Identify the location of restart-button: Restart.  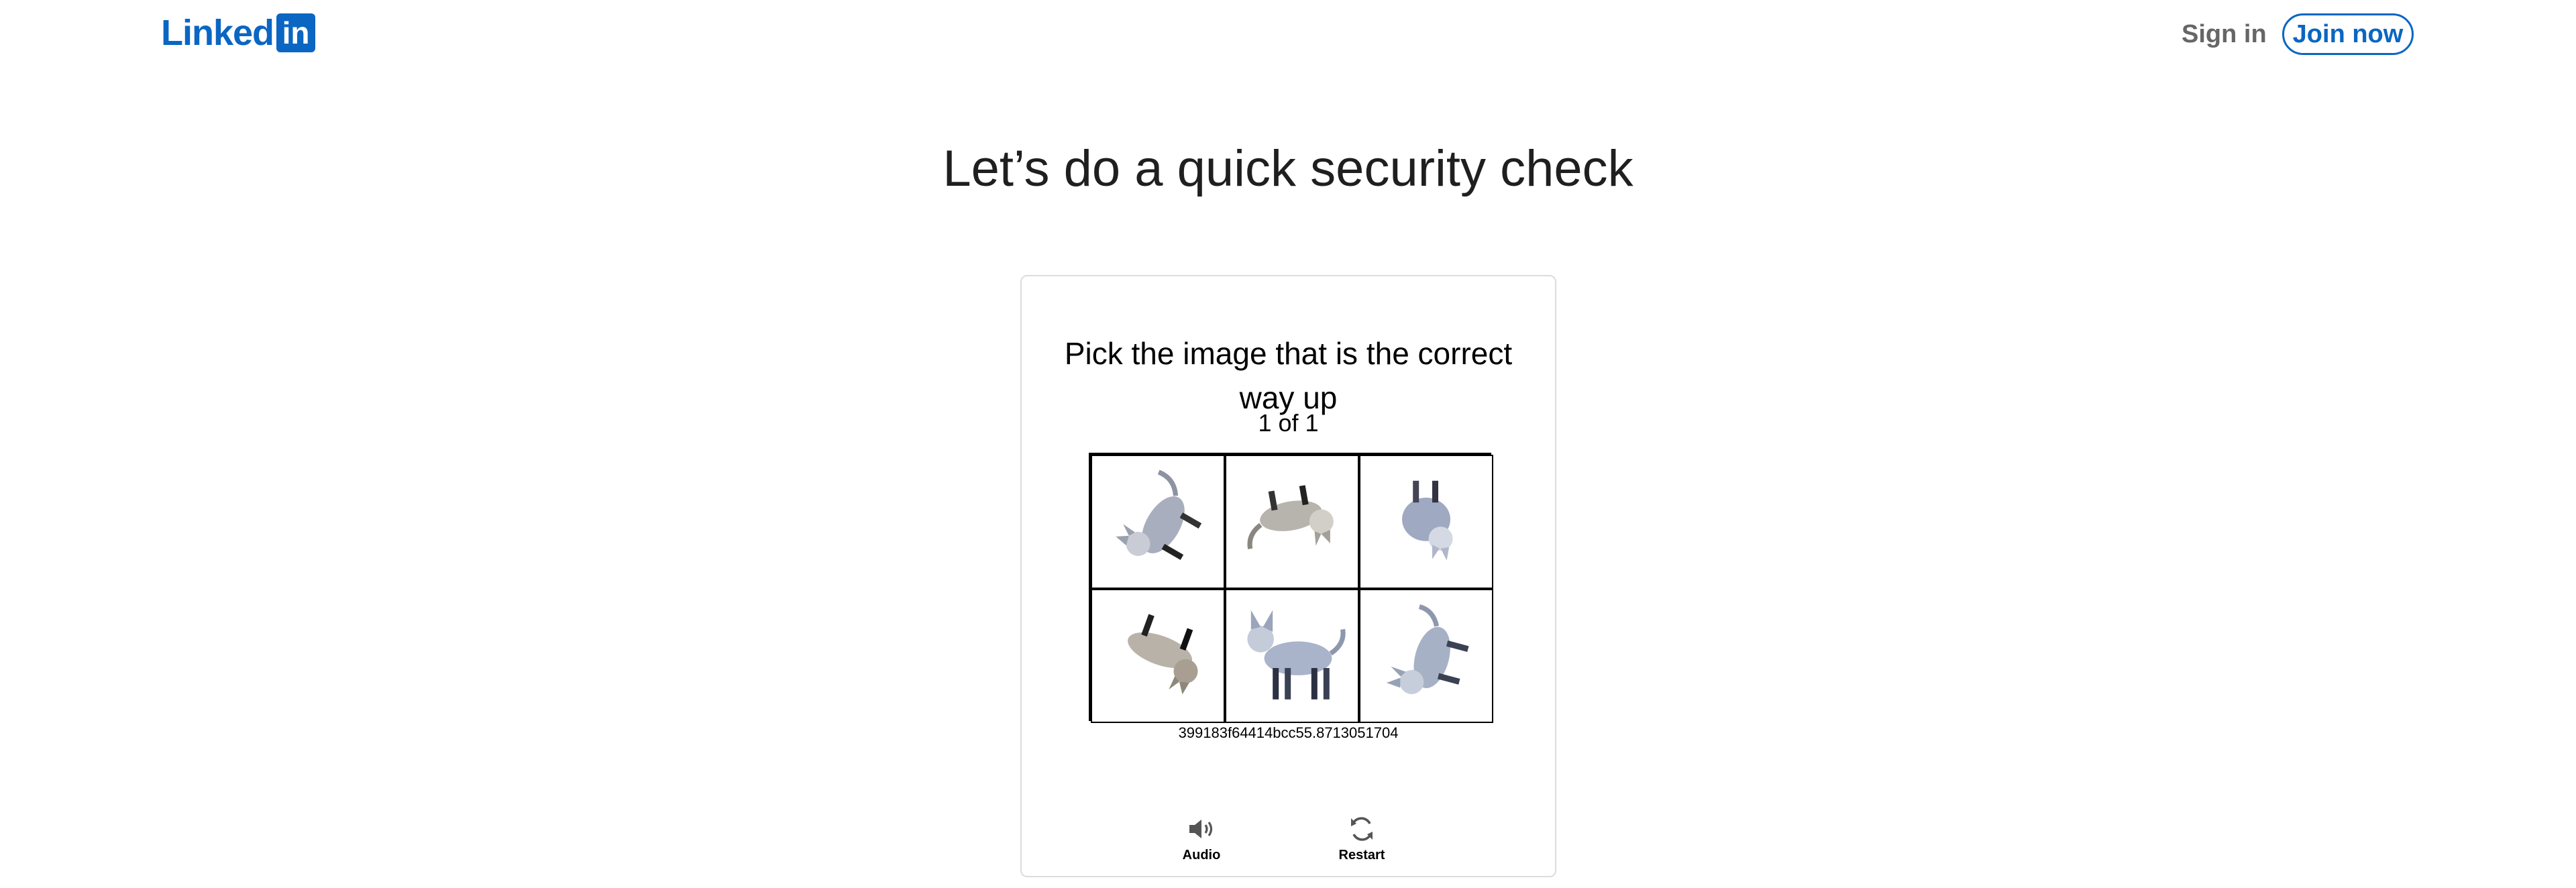
(1362, 838).